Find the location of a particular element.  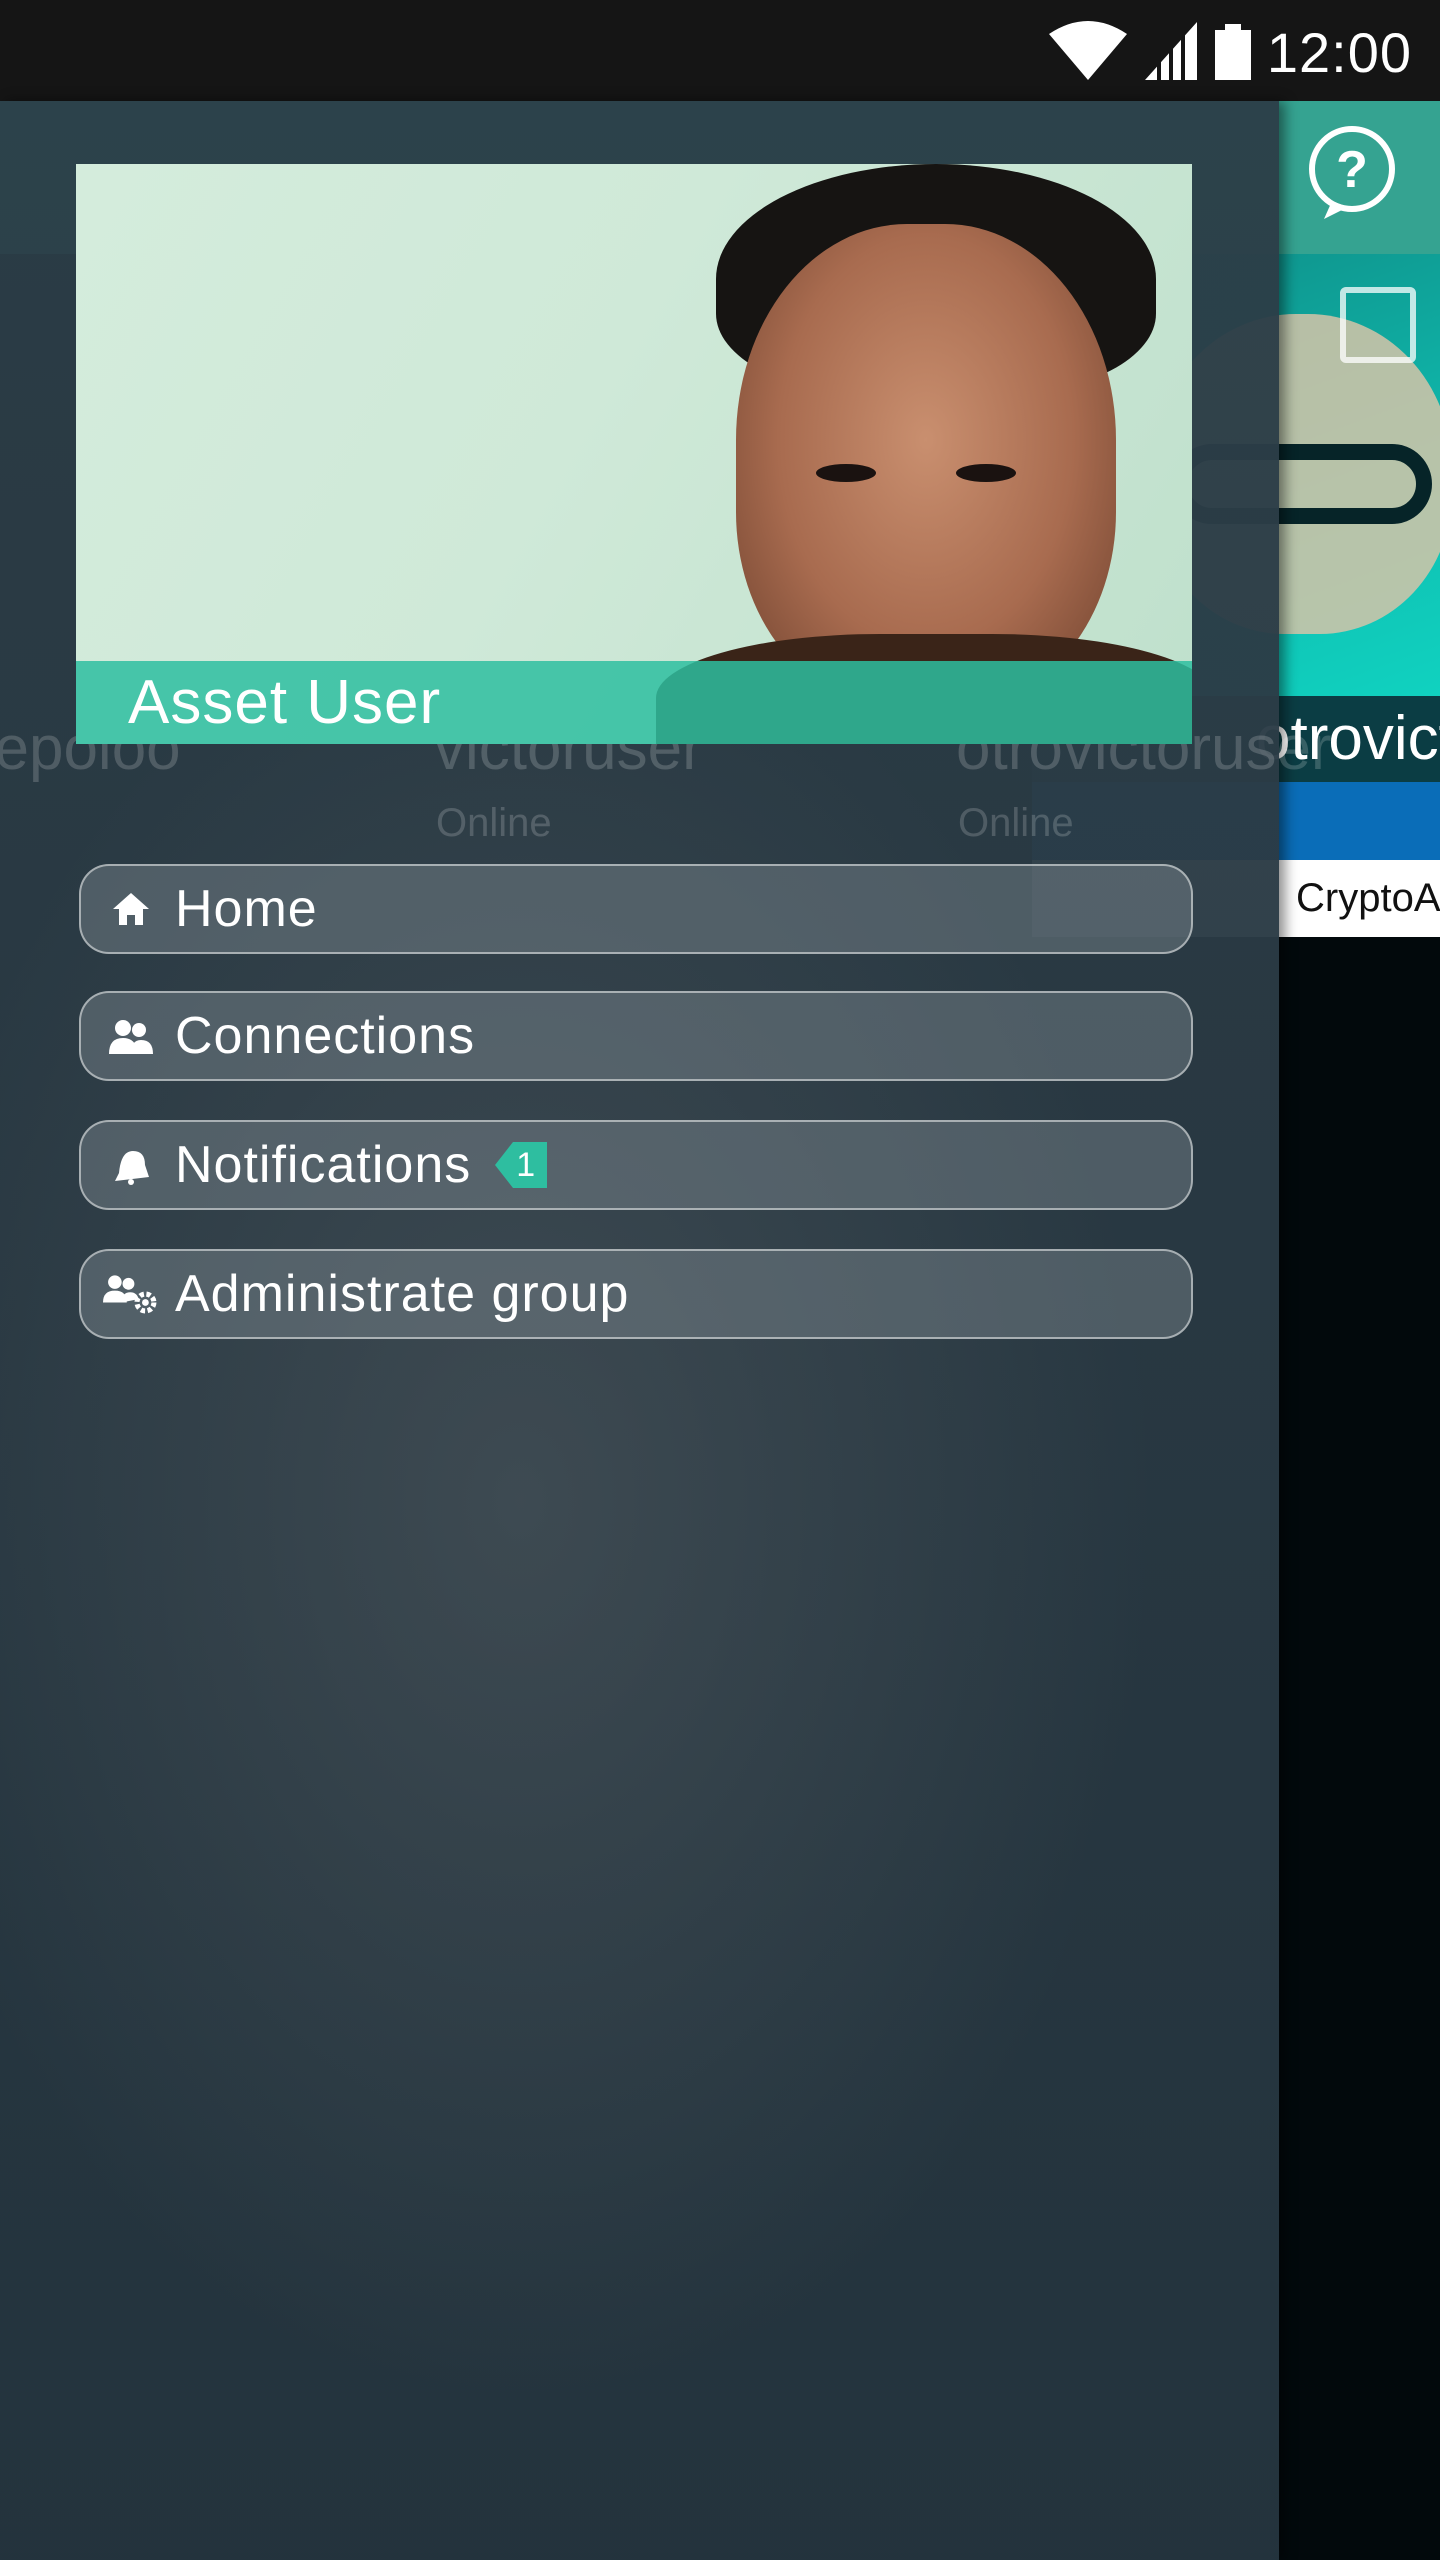

menu-item-notifications: Notifications 1 is located at coordinates (636, 1165).